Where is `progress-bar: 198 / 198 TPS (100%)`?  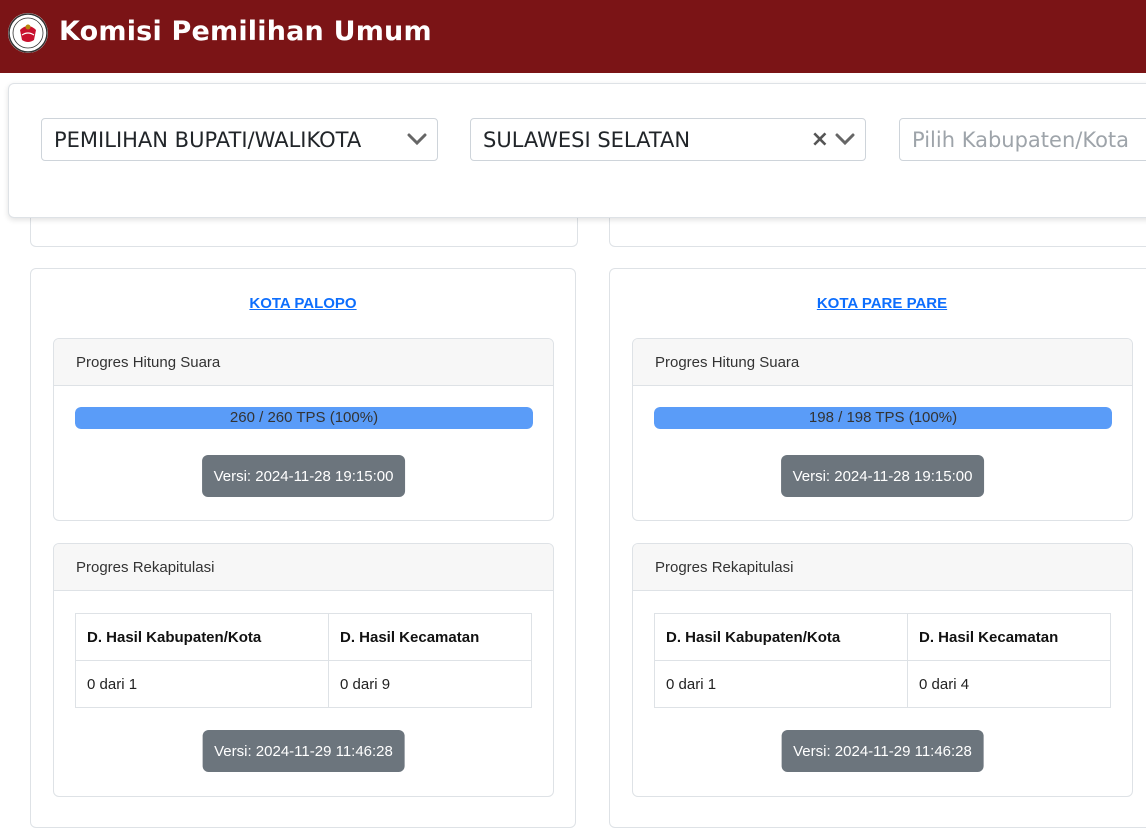 progress-bar: 198 / 198 TPS (100%) is located at coordinates (883, 418).